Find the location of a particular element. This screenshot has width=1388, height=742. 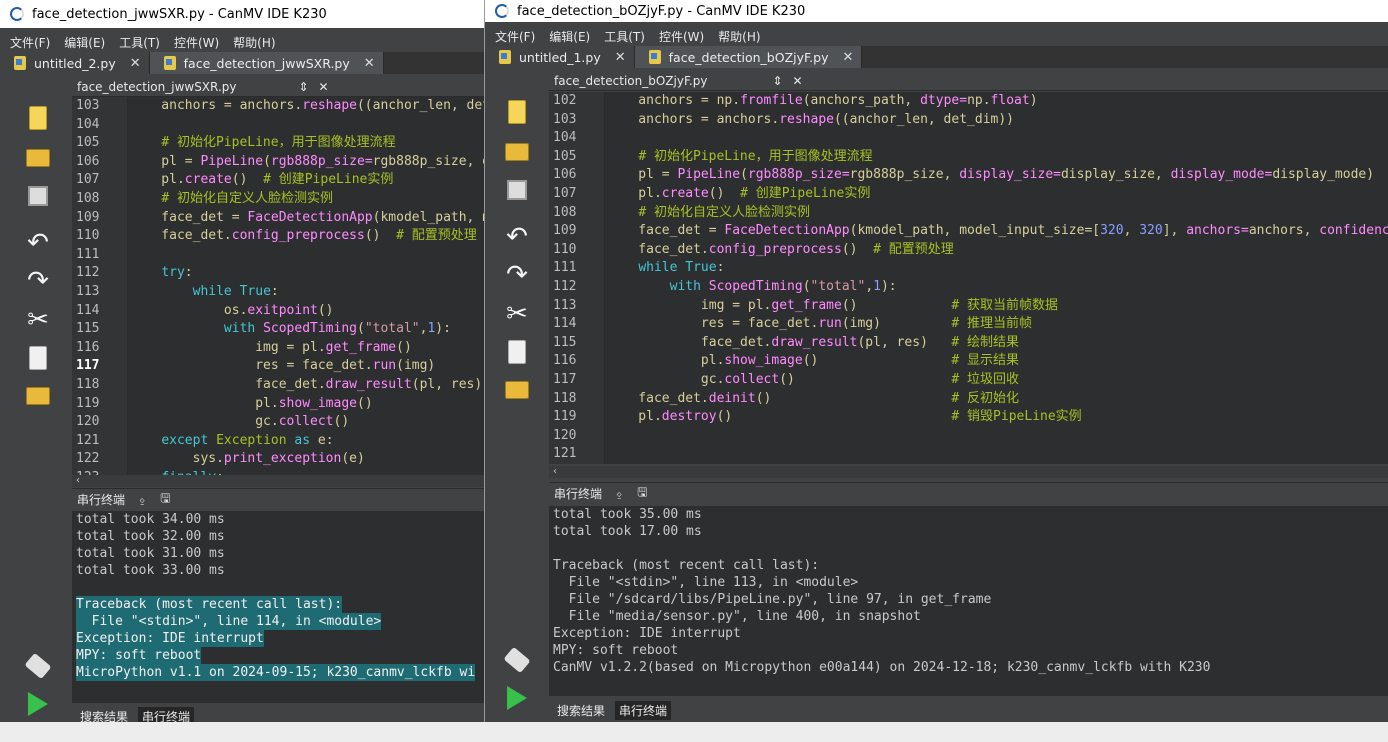

code-line: 115 face_det.draw_result(pl, res) # 绘制结果 is located at coordinates (970, 343).